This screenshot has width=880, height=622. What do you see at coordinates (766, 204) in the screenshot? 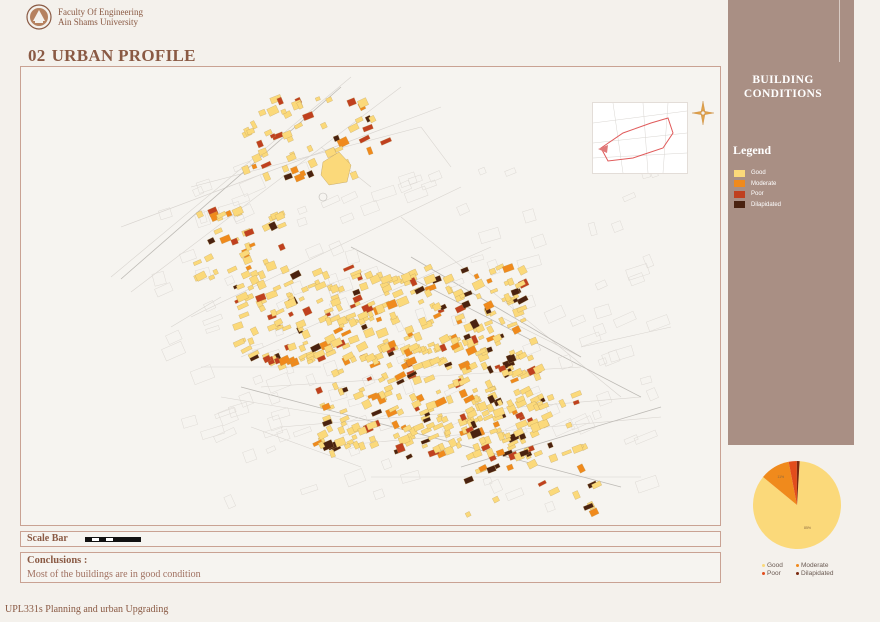
I see `legend-label: Dilapidated` at bounding box center [766, 204].